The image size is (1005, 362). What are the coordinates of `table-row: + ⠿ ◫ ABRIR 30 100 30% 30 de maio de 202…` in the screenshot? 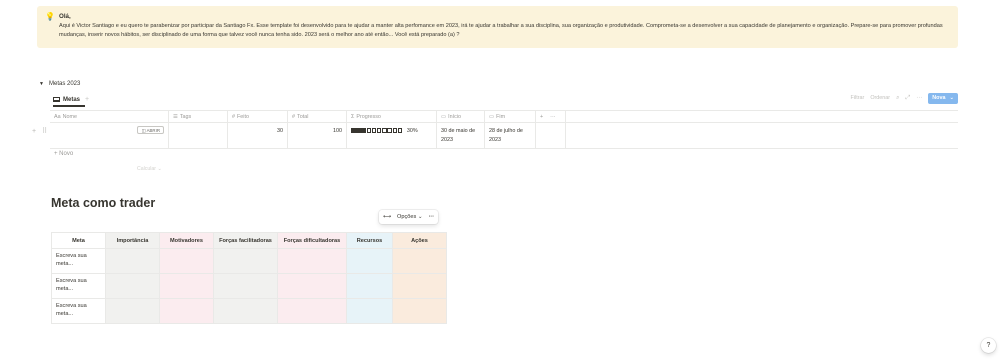 It's located at (495, 135).